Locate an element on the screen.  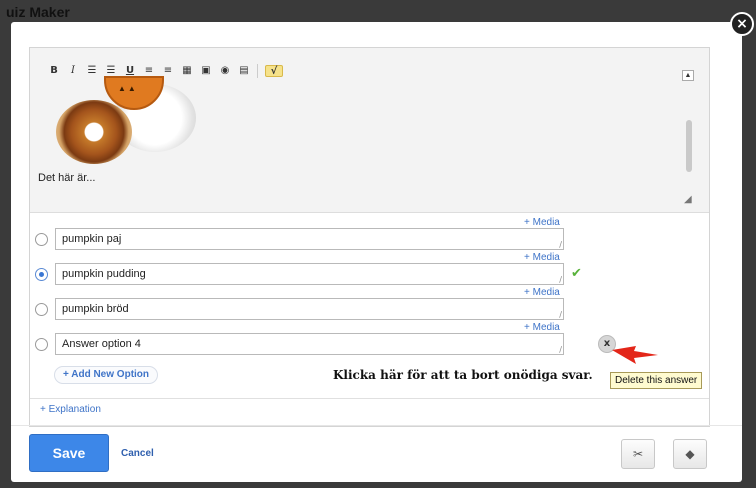
tag-icon: ◆ is located at coordinates (690, 454).